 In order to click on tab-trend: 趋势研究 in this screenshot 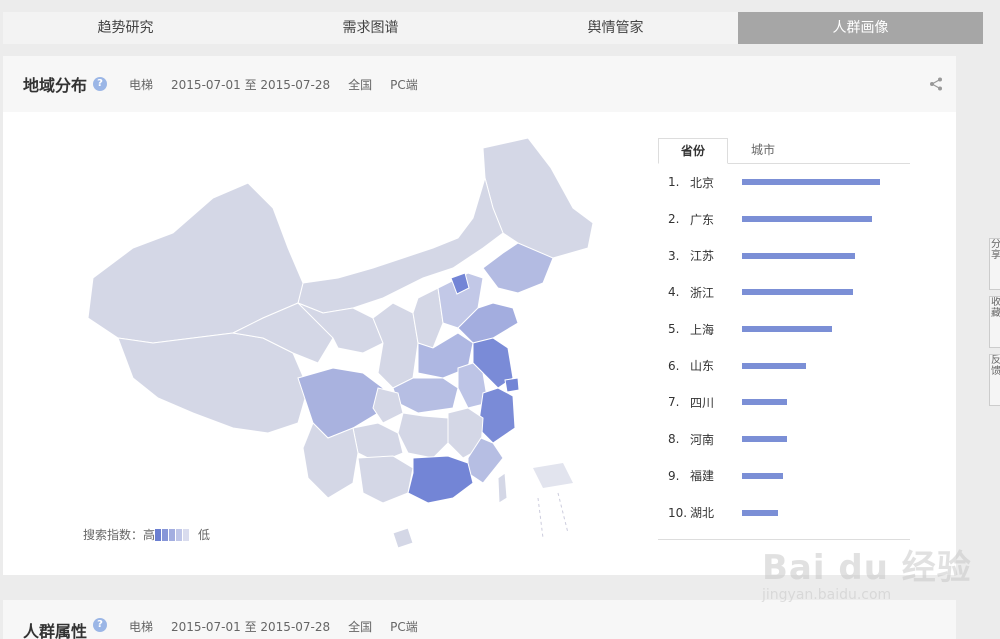, I will do `click(125, 28)`.